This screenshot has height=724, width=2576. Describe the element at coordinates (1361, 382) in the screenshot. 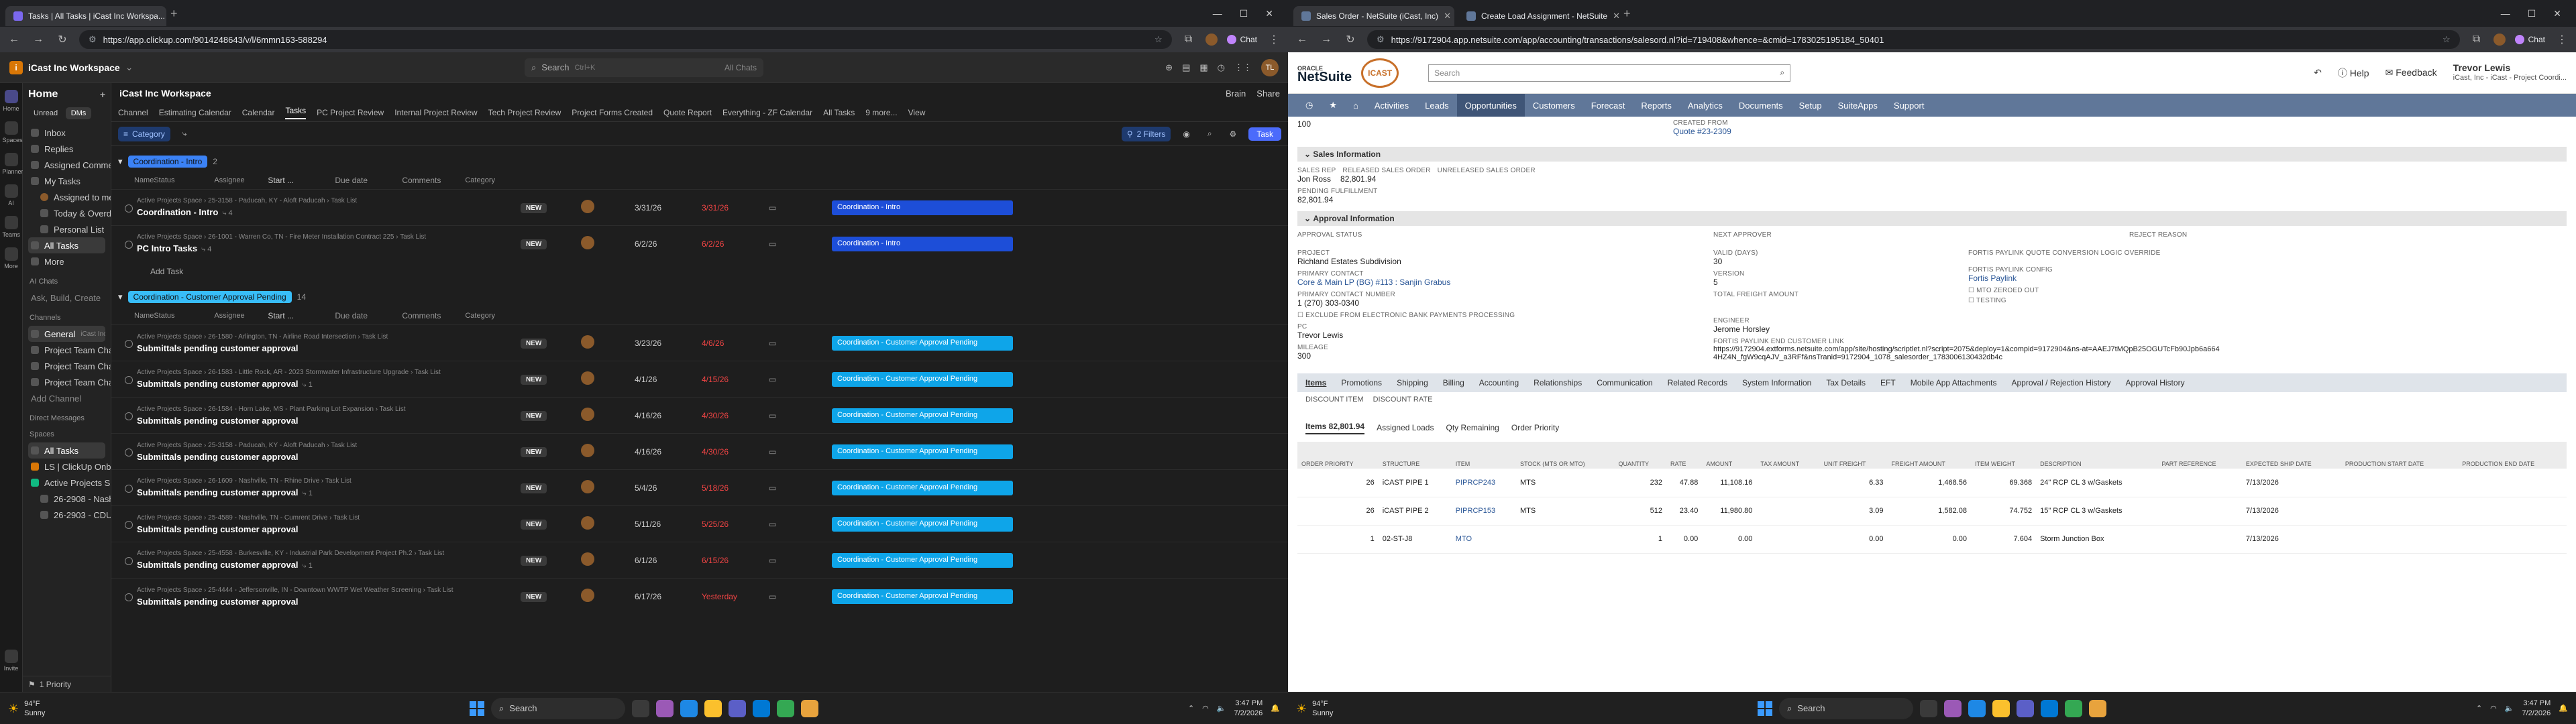

I see `record-subtab: Promotions` at that location.